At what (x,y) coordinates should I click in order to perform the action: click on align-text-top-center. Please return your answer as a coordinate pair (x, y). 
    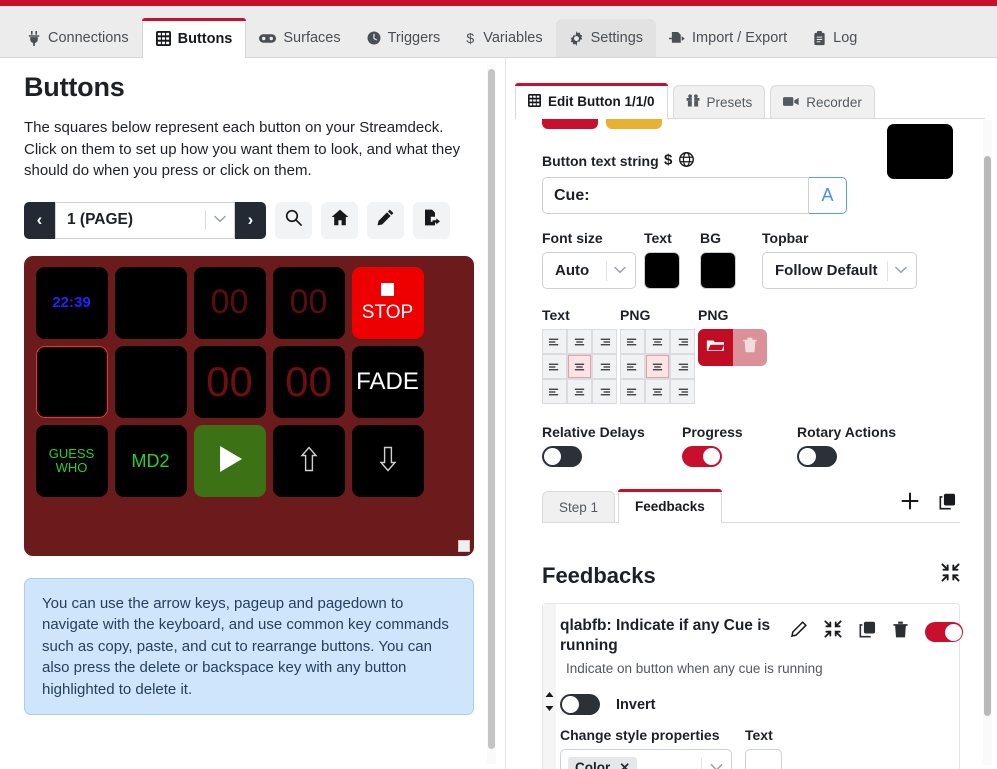
    Looking at the image, I should click on (579, 341).